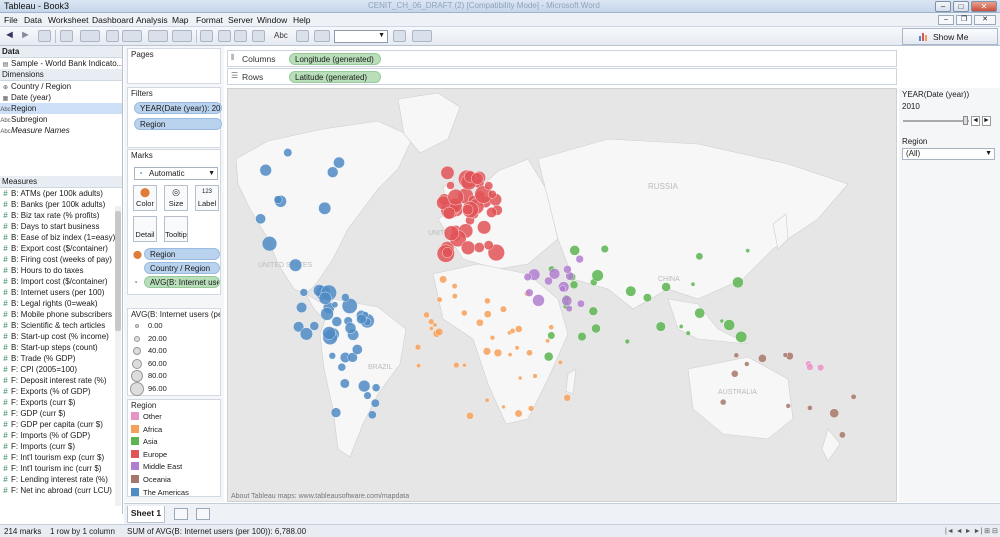  What do you see at coordinates (61, 303) in the screenshot?
I see `measure-item: # B: Legal rights (0=weak)` at bounding box center [61, 303].